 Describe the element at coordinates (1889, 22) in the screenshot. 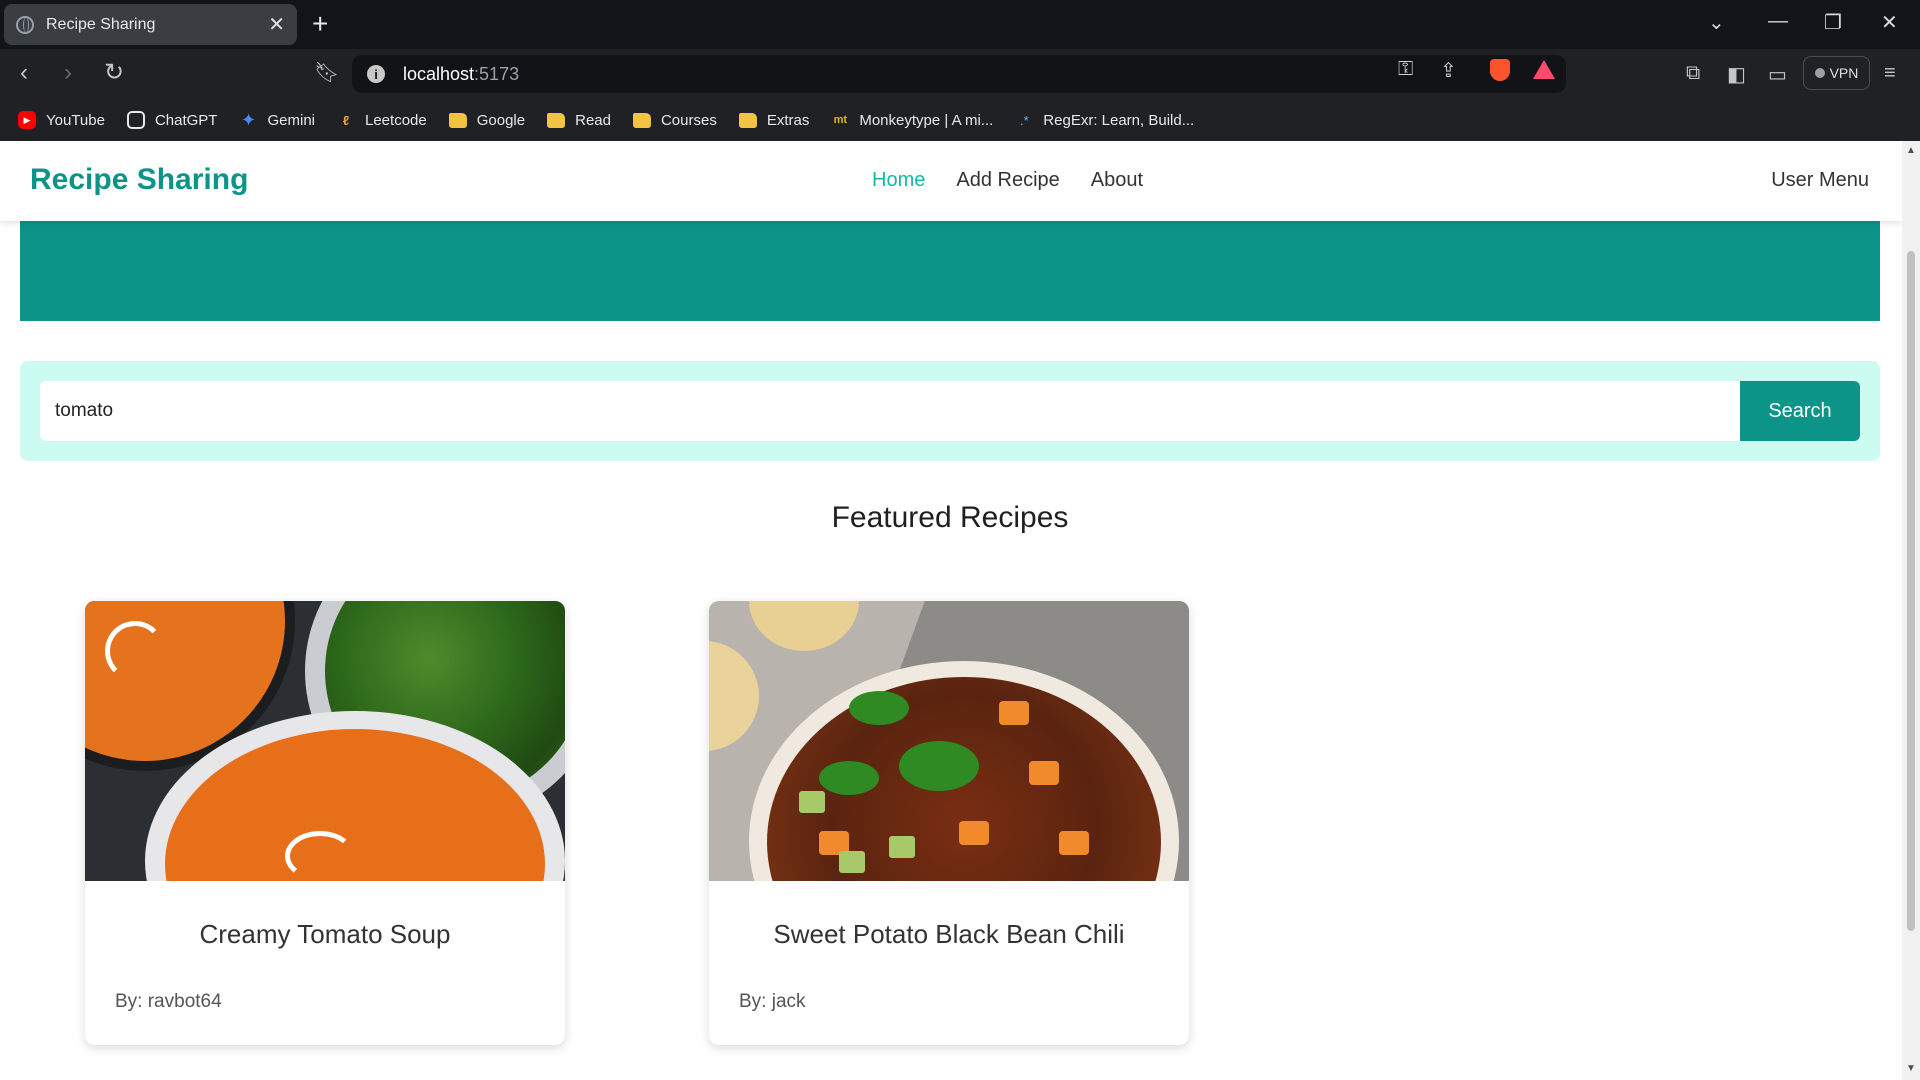

I see `close-window-button: ✕` at that location.